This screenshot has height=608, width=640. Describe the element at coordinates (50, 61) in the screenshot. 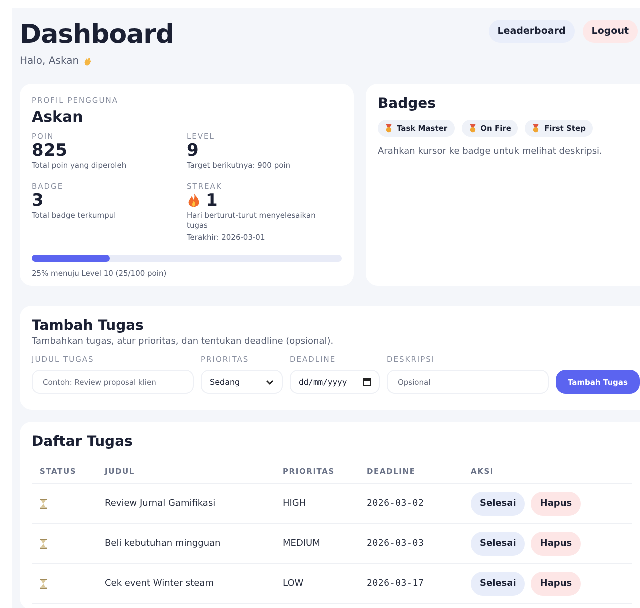

I see `greeting-text: Halo, Askan` at that location.